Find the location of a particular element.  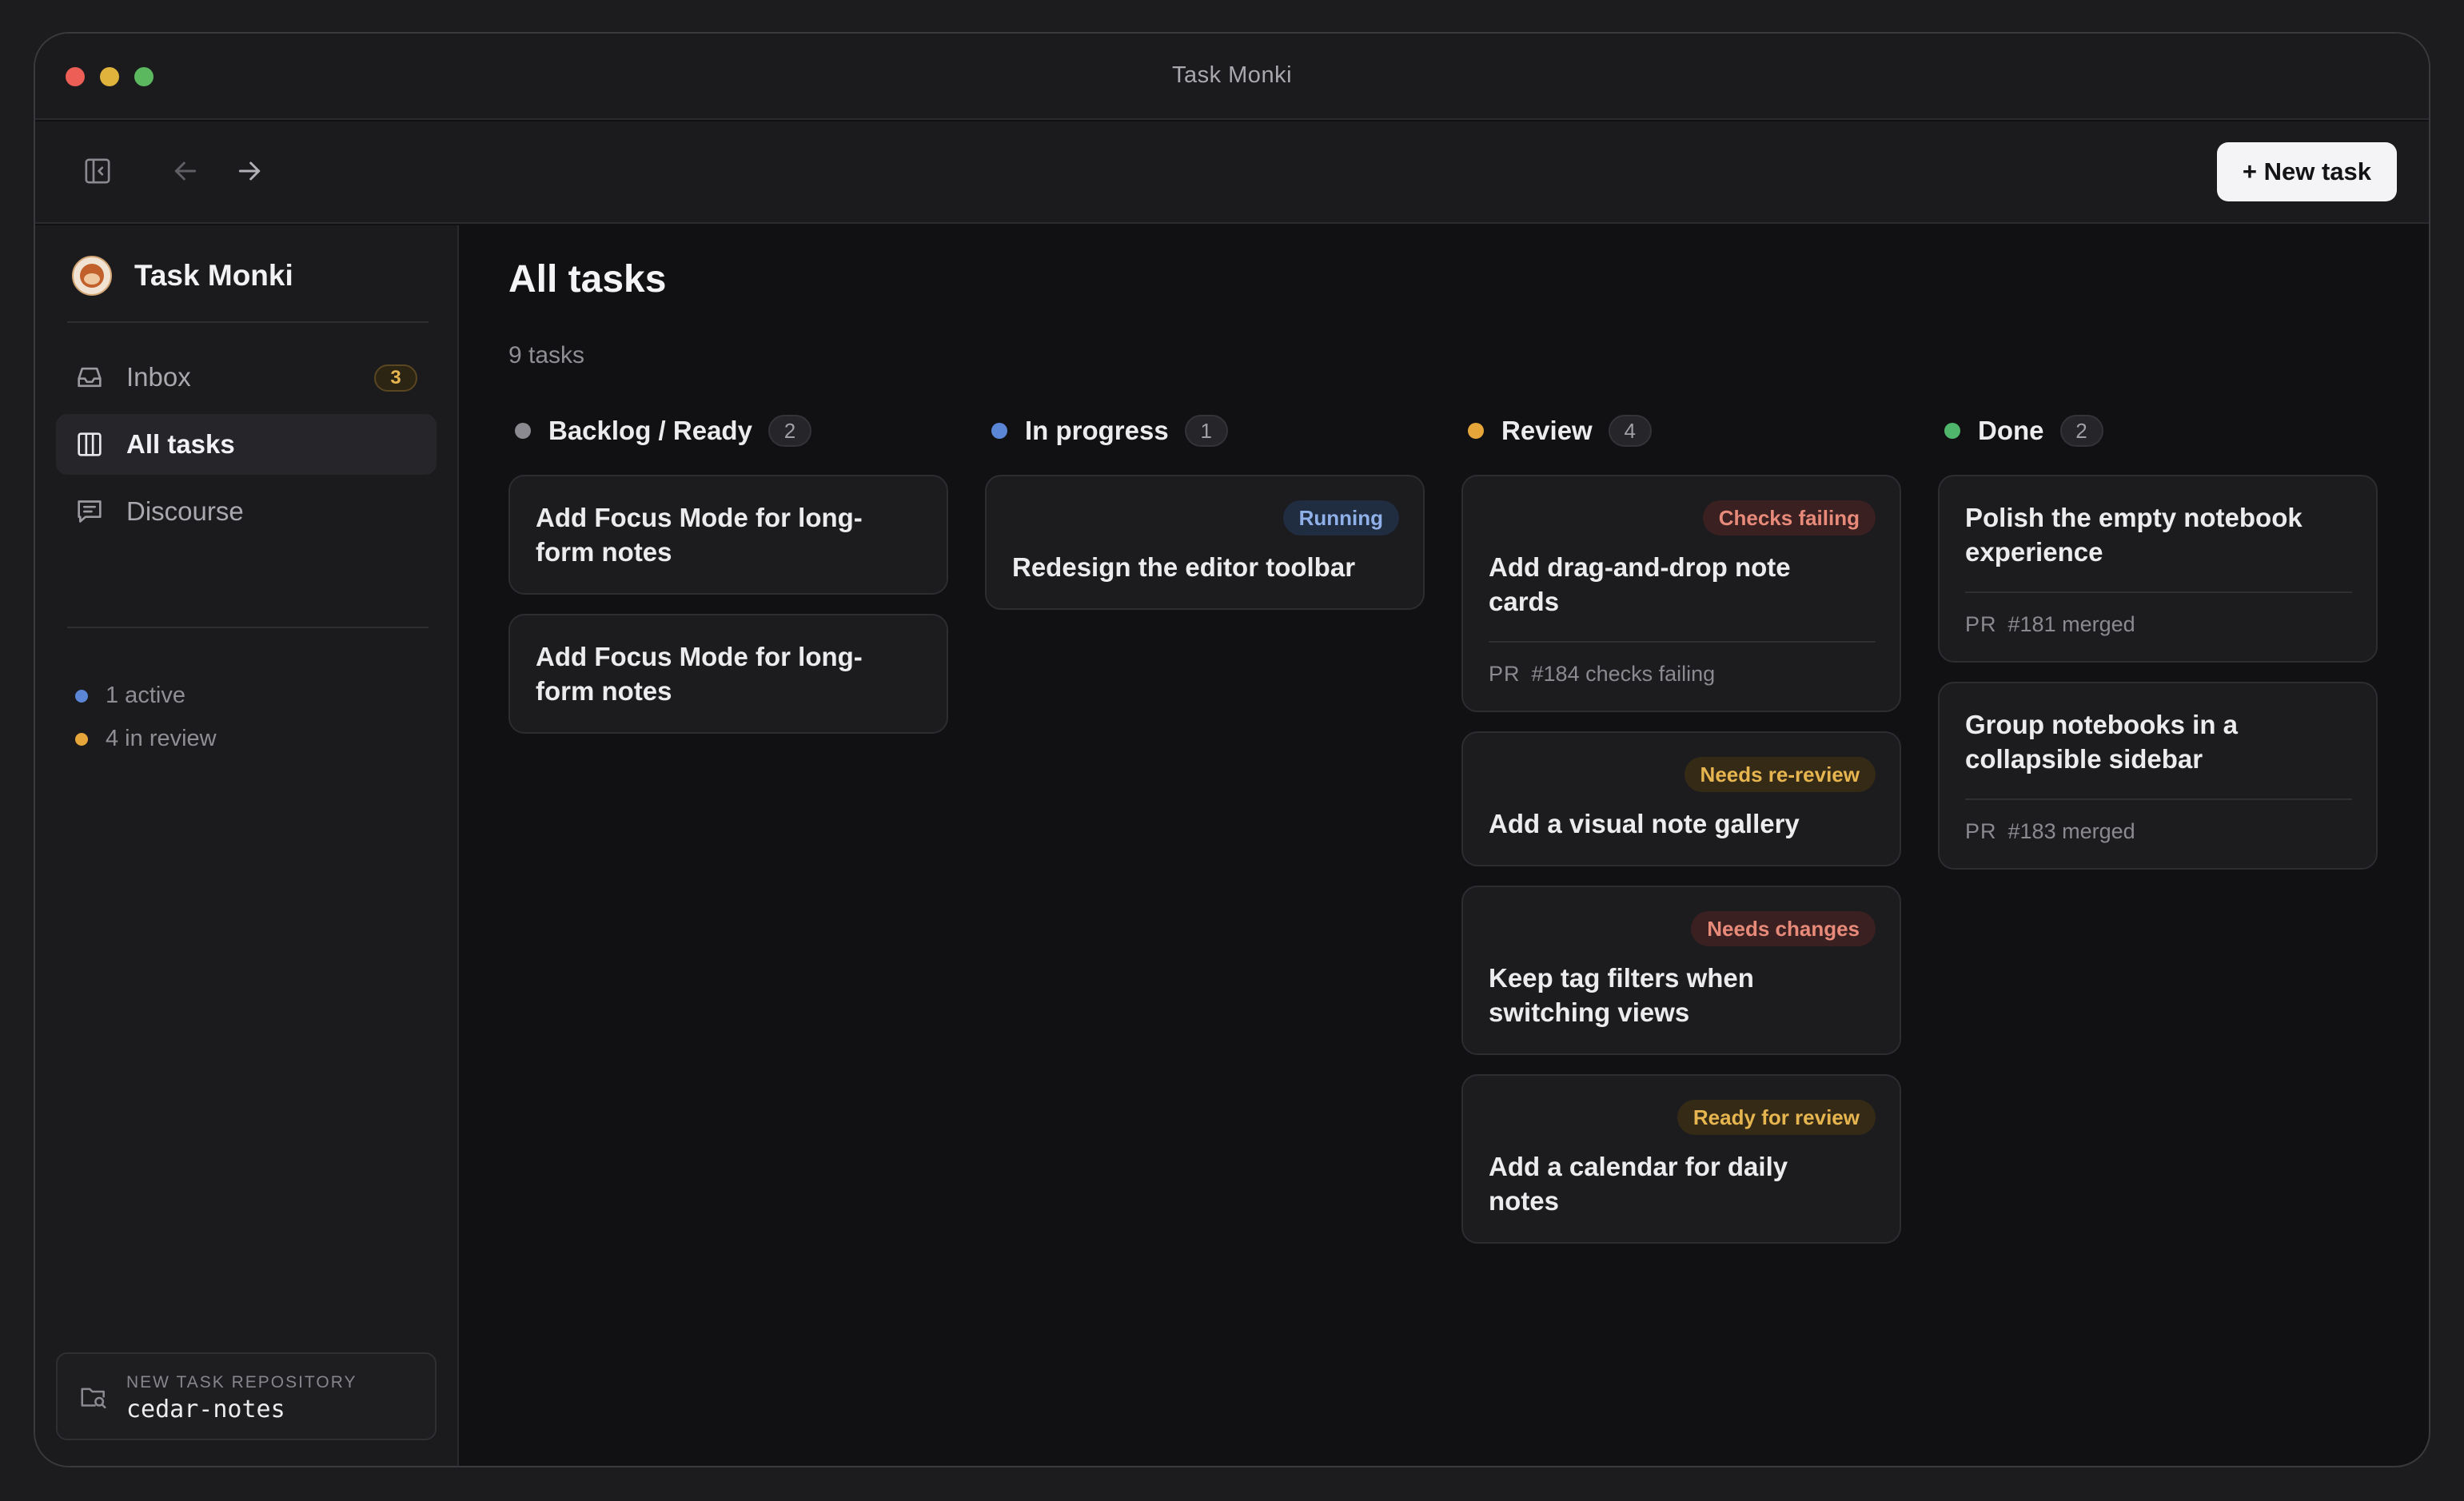

page-title: All tasks is located at coordinates (587, 279).